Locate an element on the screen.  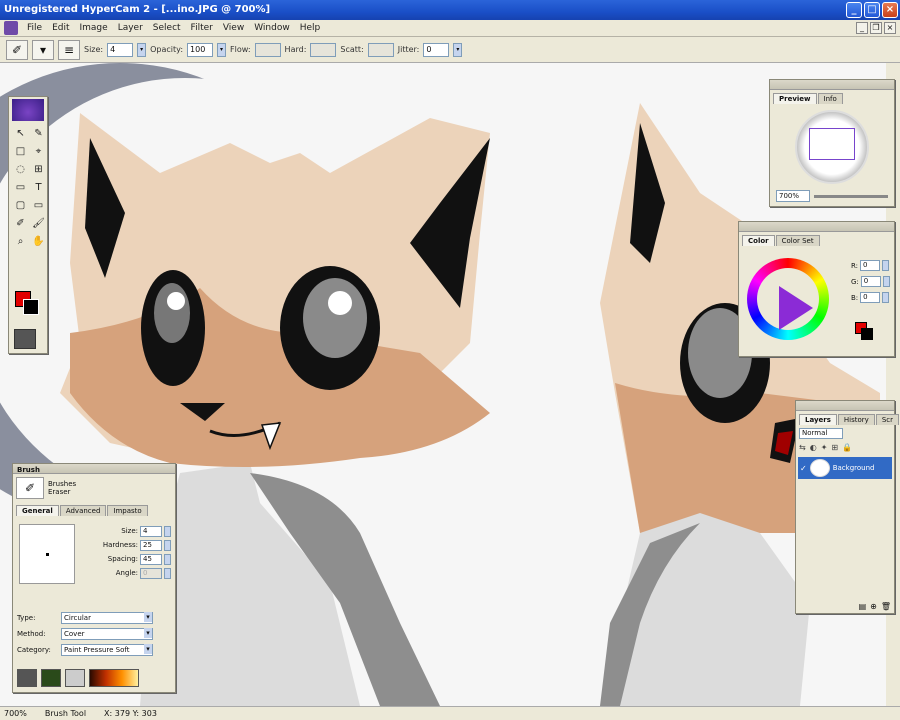
maximize-button: □ is located at coordinates (872, 10).